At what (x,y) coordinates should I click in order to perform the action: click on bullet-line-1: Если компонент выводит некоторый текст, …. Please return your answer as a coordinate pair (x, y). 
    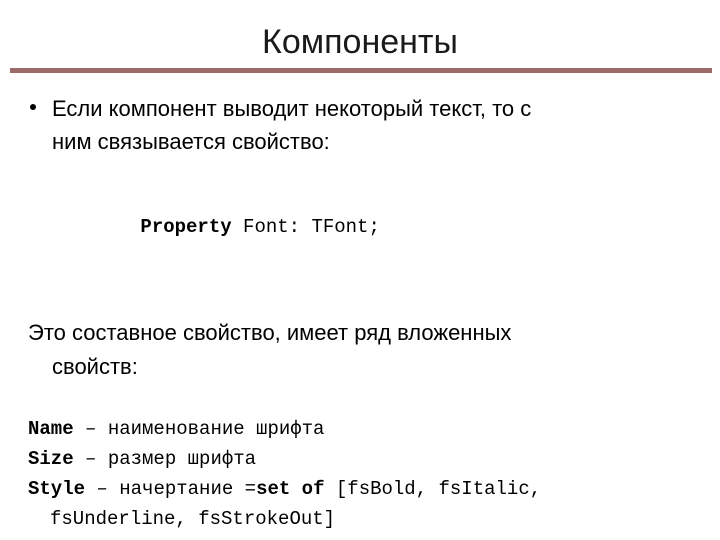
    Looking at the image, I should click on (292, 108).